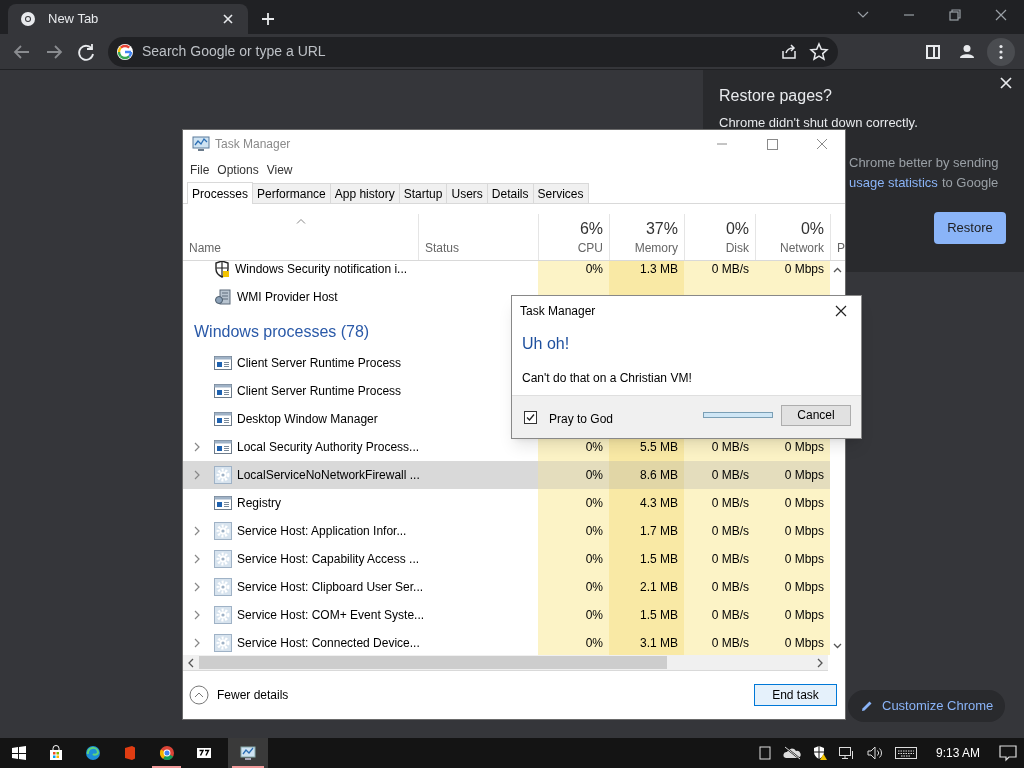 Image resolution: width=1024 pixels, height=768 pixels. Describe the element at coordinates (819, 122) in the screenshot. I see `dialog-message: Chrome didn't shut down correctly.` at that location.